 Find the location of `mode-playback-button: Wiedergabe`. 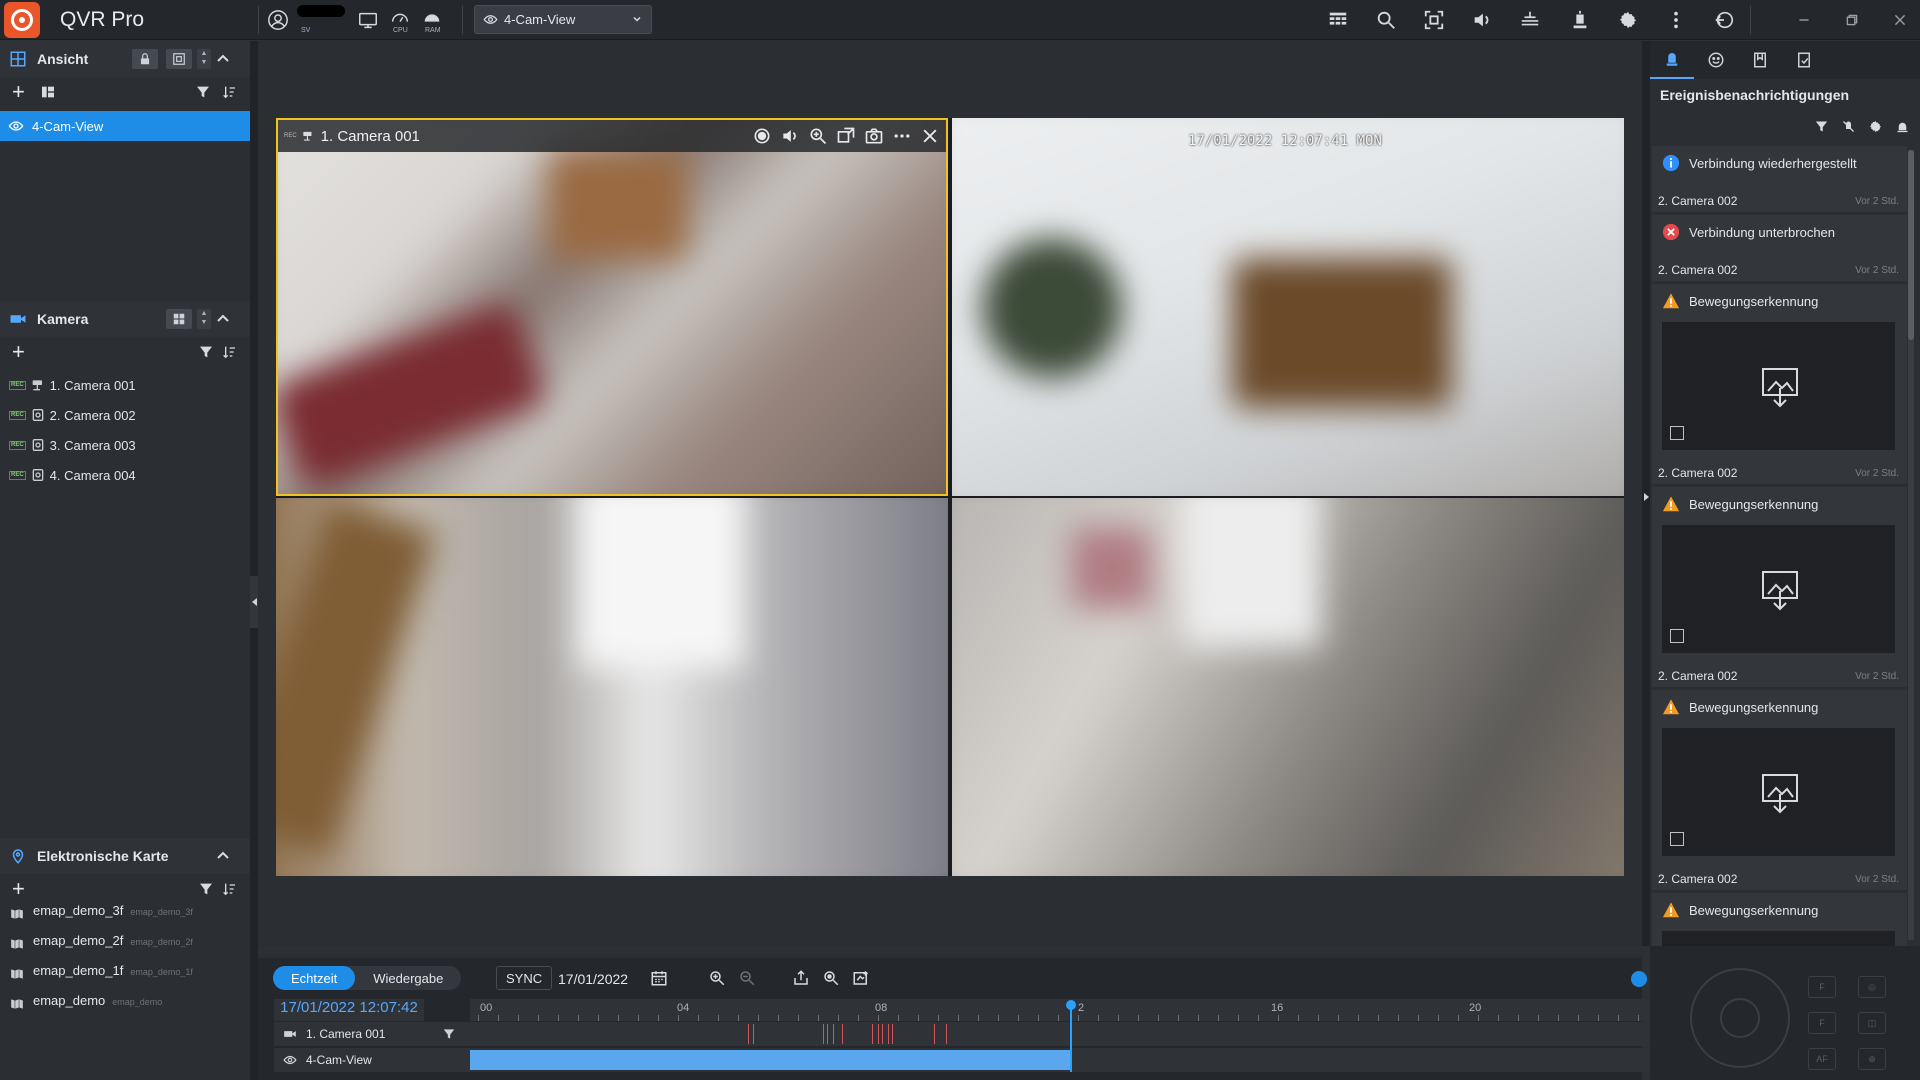

mode-playback-button: Wiedergabe is located at coordinates (408, 978).